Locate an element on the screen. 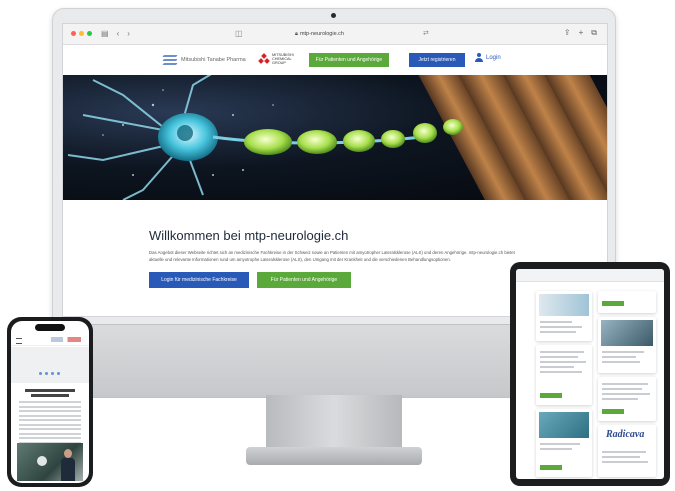 The width and height of the screenshot is (675, 491). zoom-window-button is located at coordinates (89, 33).